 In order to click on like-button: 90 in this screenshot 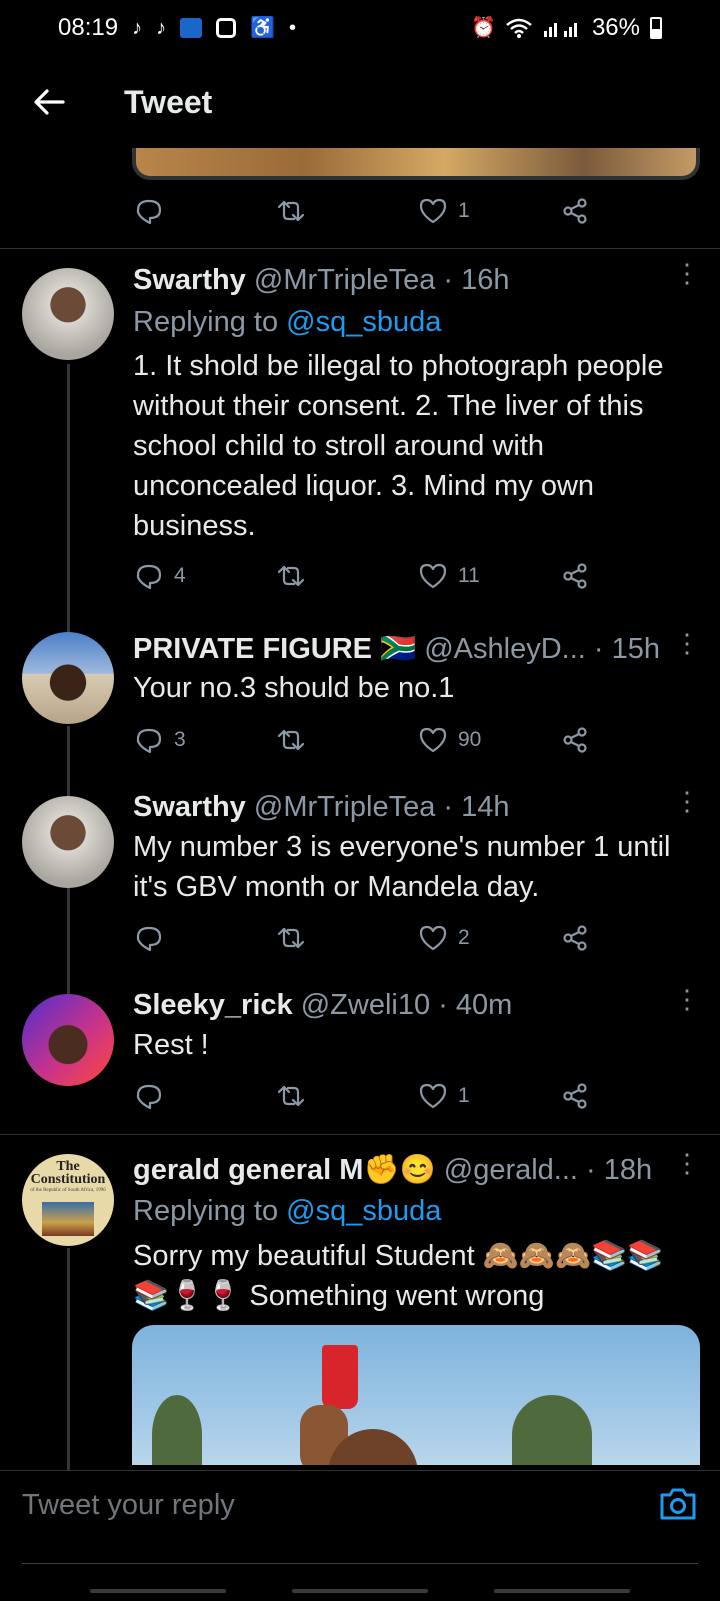, I will do `click(489, 740)`.